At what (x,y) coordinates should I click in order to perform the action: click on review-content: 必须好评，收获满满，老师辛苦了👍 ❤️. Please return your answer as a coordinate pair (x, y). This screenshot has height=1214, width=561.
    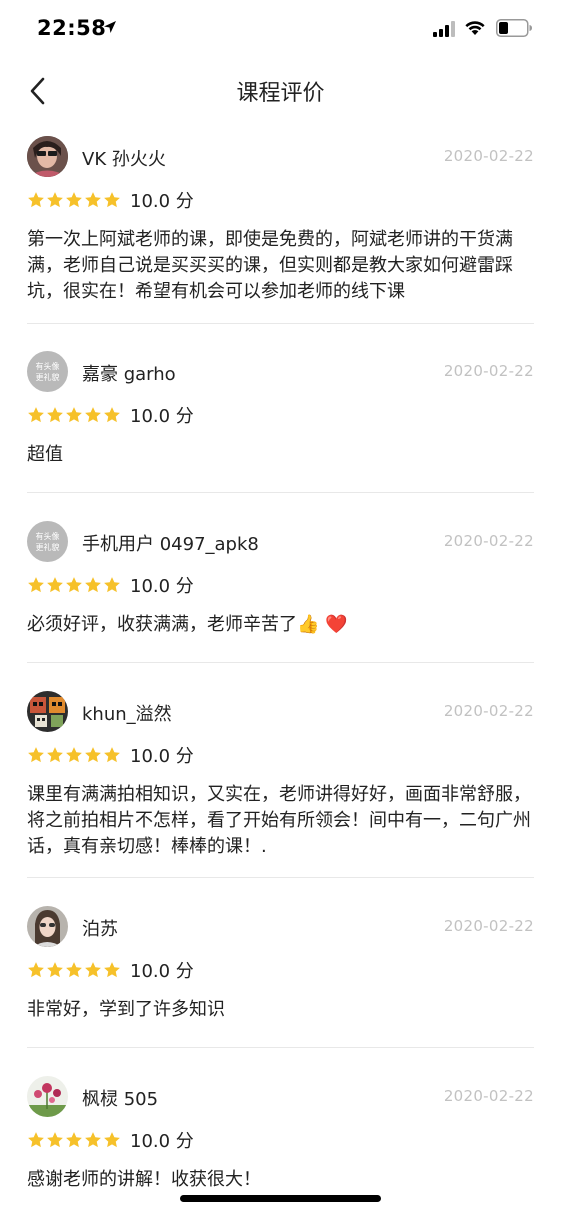
    Looking at the image, I should click on (187, 624).